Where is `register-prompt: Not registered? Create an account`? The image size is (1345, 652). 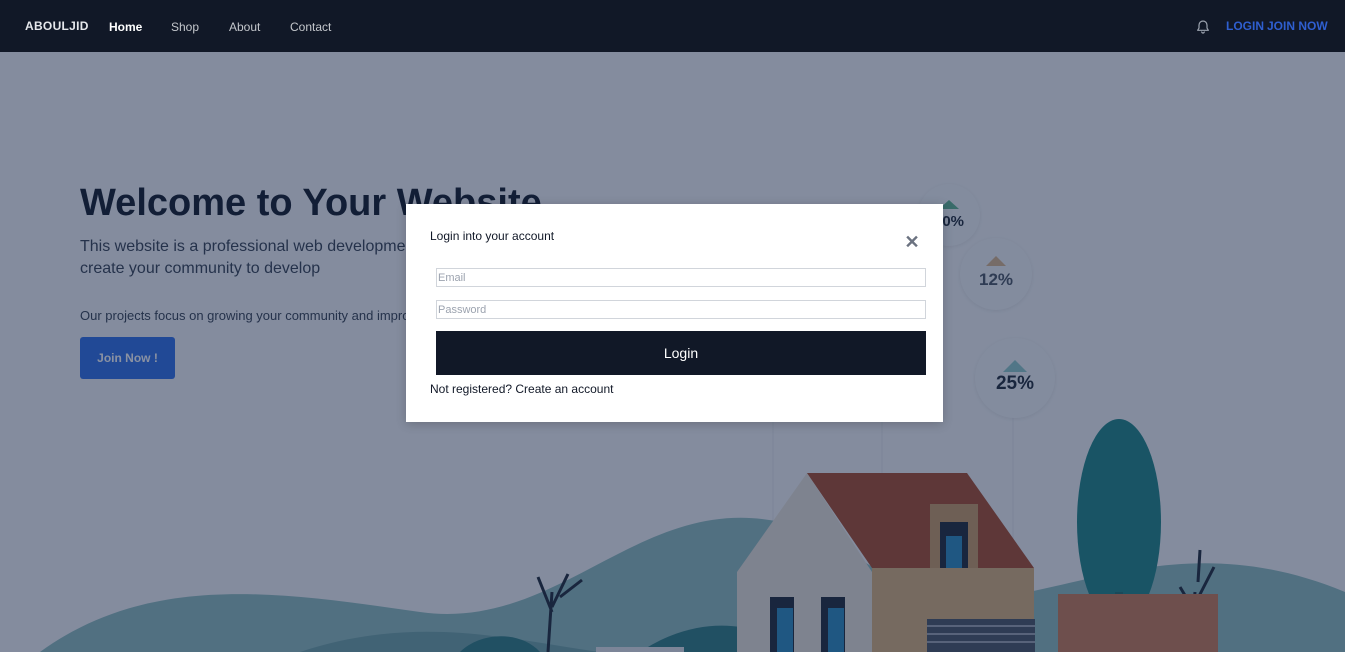 register-prompt: Not registered? Create an account is located at coordinates (521, 389).